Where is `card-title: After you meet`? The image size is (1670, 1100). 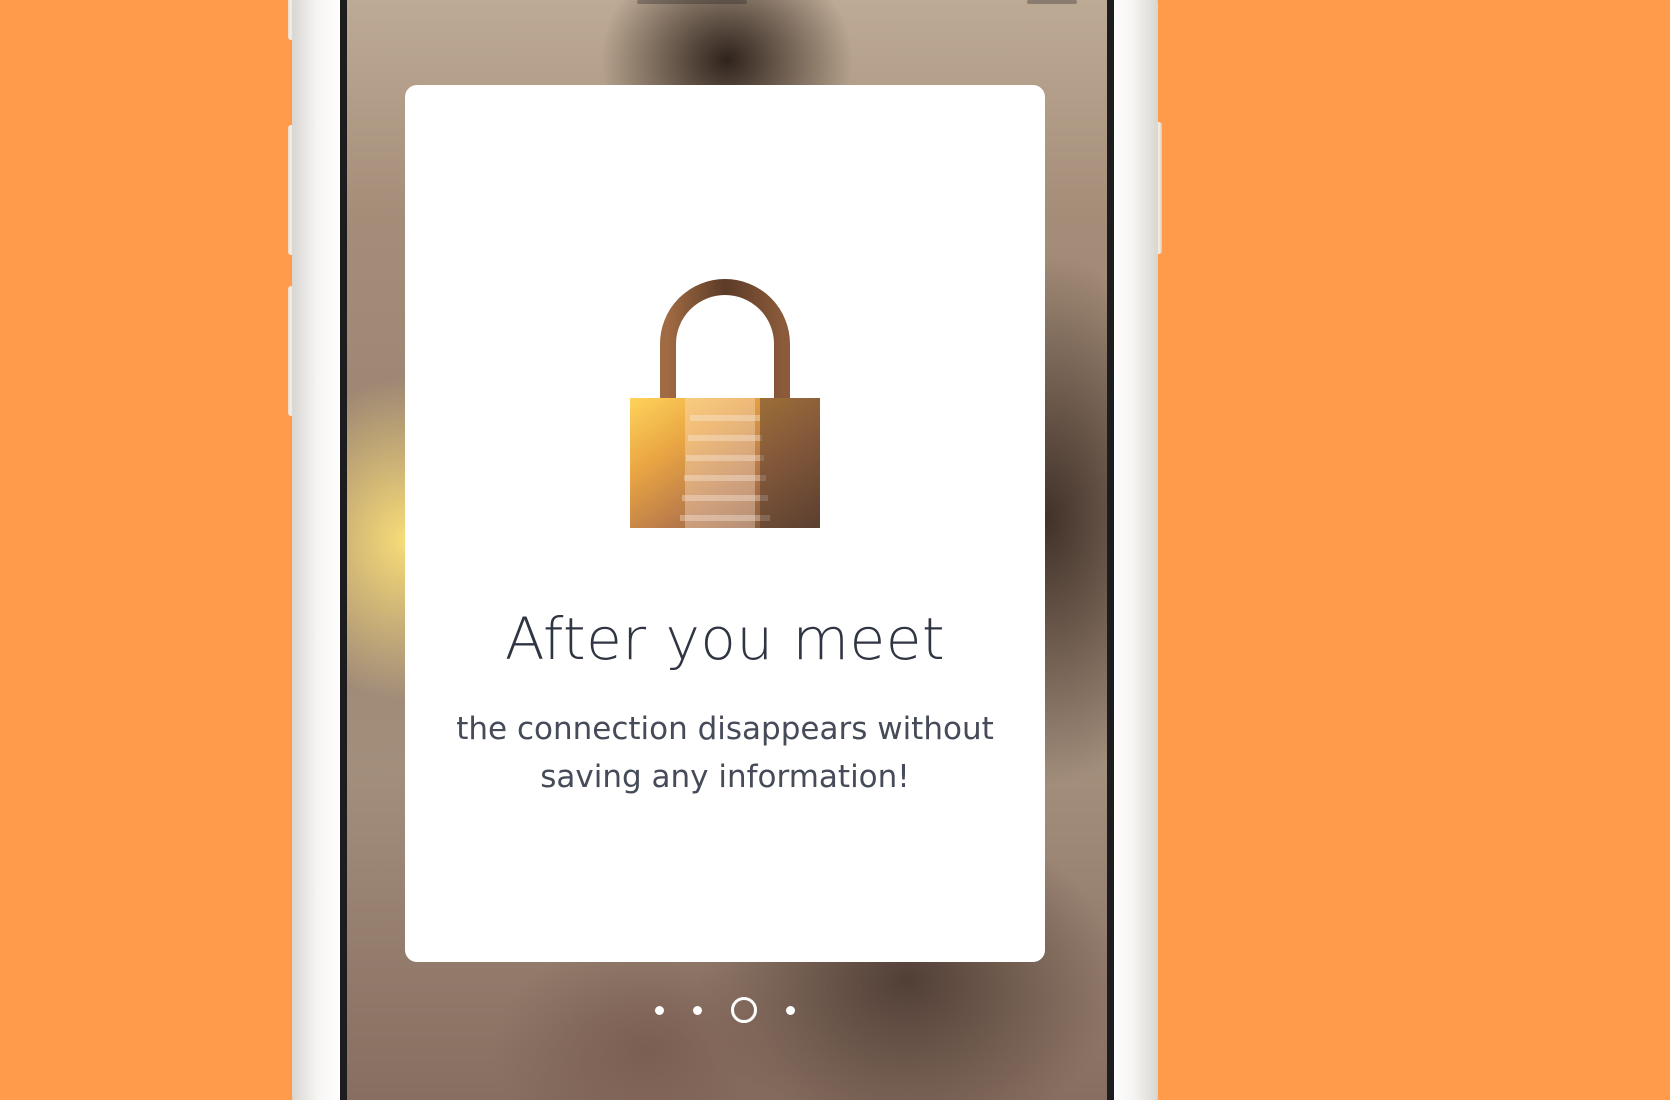 card-title: After you meet is located at coordinates (725, 639).